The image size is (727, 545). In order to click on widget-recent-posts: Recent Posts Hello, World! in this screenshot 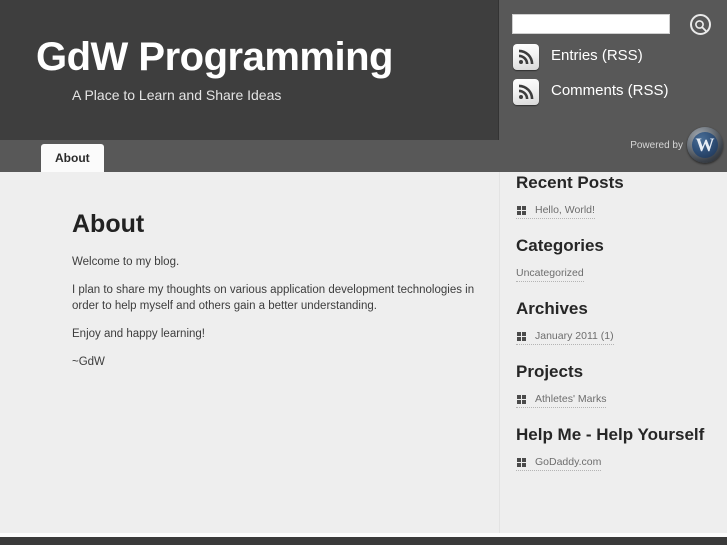, I will do `click(616, 195)`.